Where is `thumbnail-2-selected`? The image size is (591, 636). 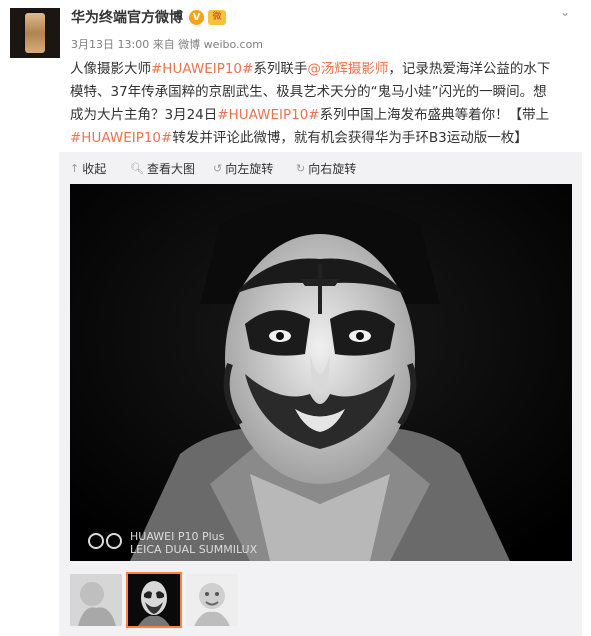 thumbnail-2-selected is located at coordinates (154, 600).